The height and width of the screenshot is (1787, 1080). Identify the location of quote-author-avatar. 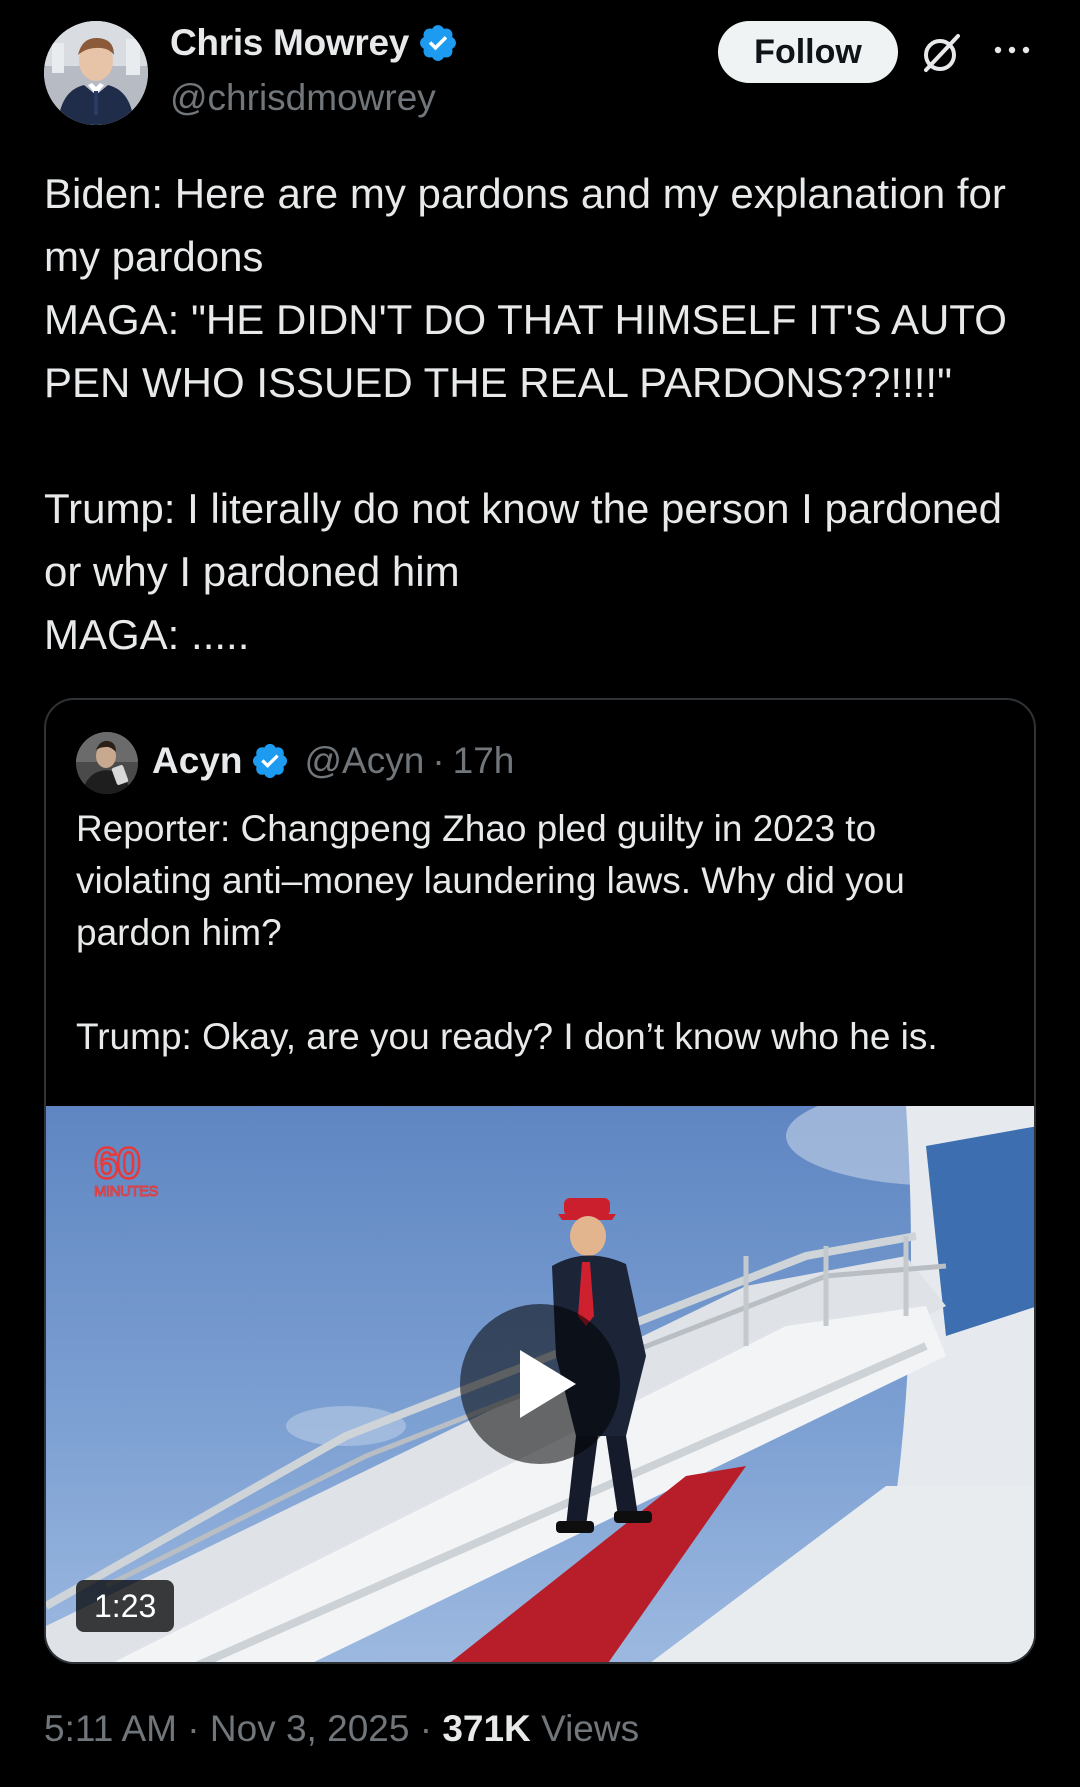
(107, 763).